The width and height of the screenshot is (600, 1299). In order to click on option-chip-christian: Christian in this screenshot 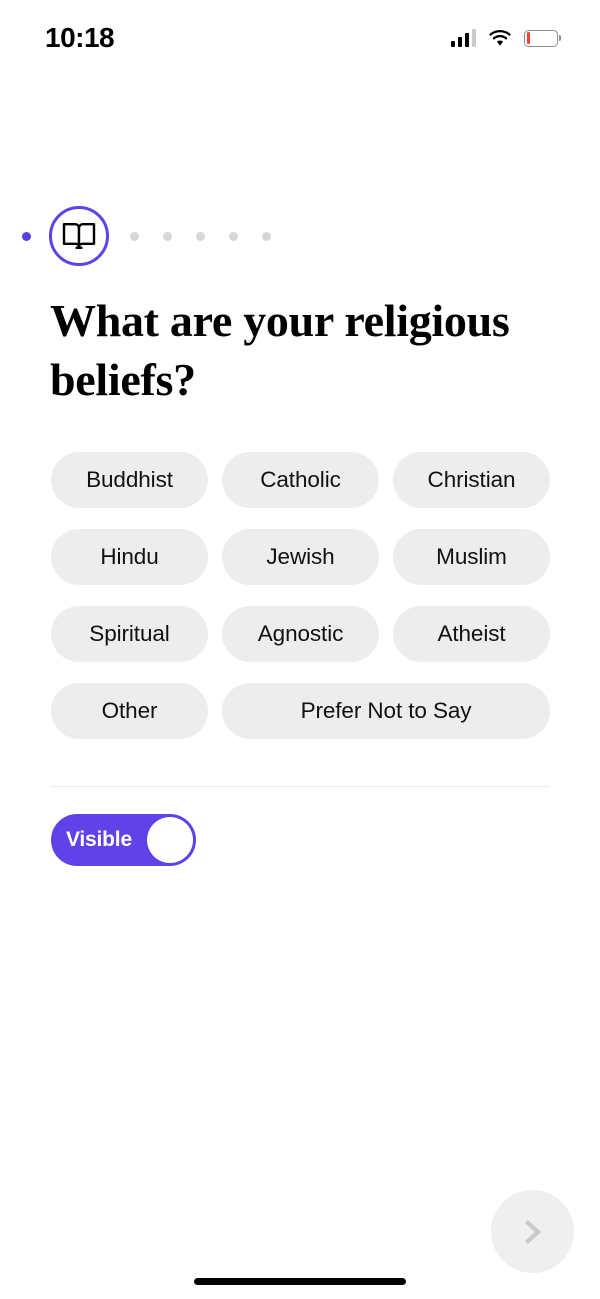, I will do `click(471, 480)`.